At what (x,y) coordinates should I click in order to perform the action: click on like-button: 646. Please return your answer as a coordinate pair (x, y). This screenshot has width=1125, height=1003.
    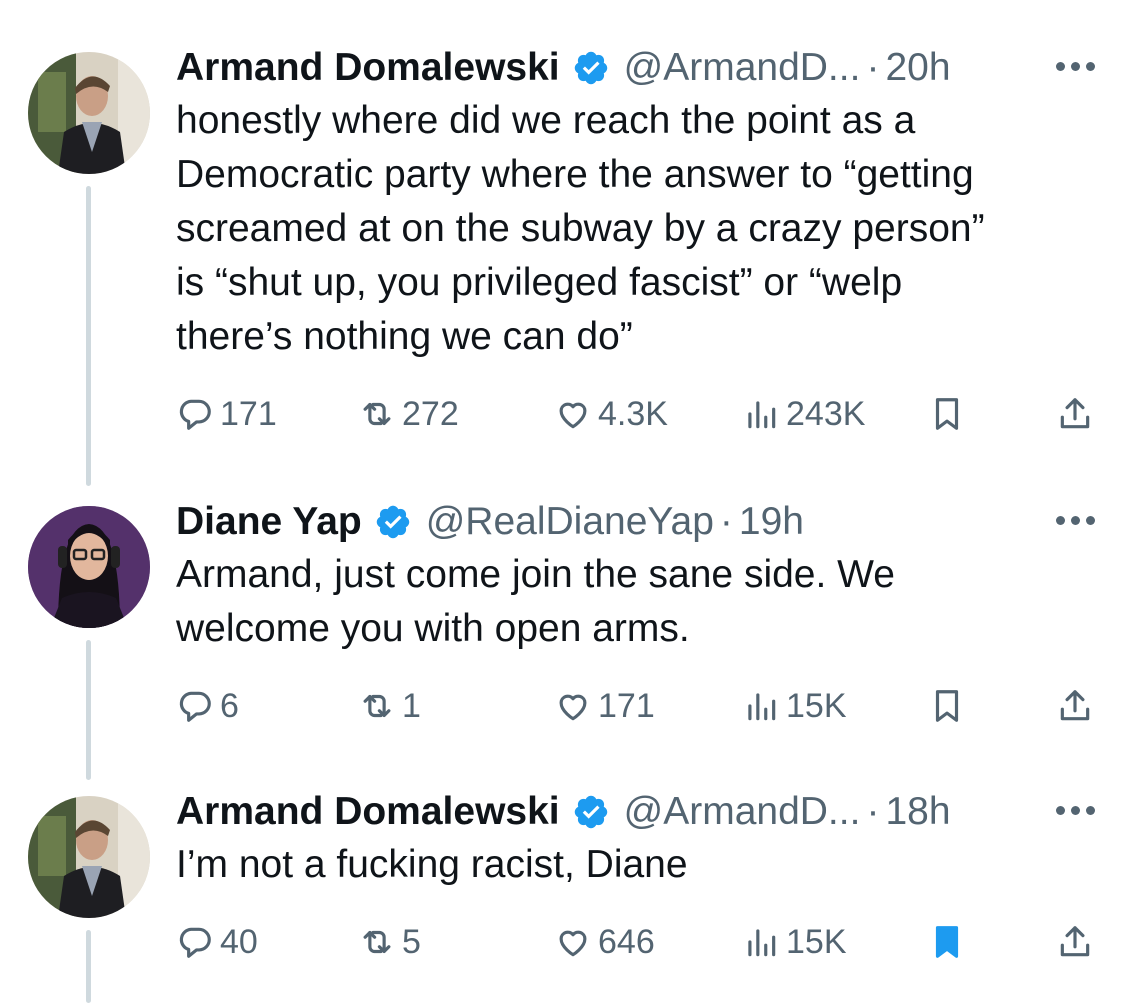
    Looking at the image, I should click on (604, 942).